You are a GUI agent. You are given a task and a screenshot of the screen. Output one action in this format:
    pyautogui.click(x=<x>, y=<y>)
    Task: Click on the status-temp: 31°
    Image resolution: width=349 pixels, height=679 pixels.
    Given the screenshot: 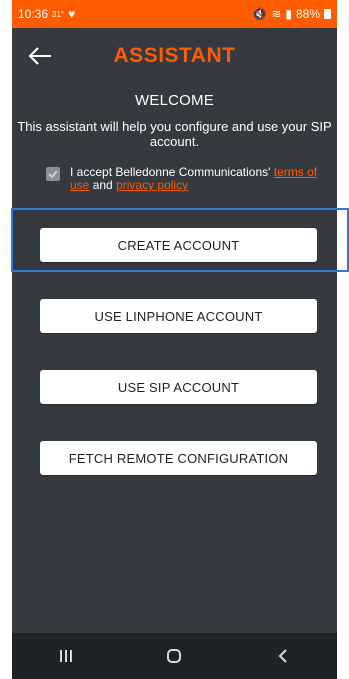 What is the action you would take?
    pyautogui.click(x=58, y=14)
    